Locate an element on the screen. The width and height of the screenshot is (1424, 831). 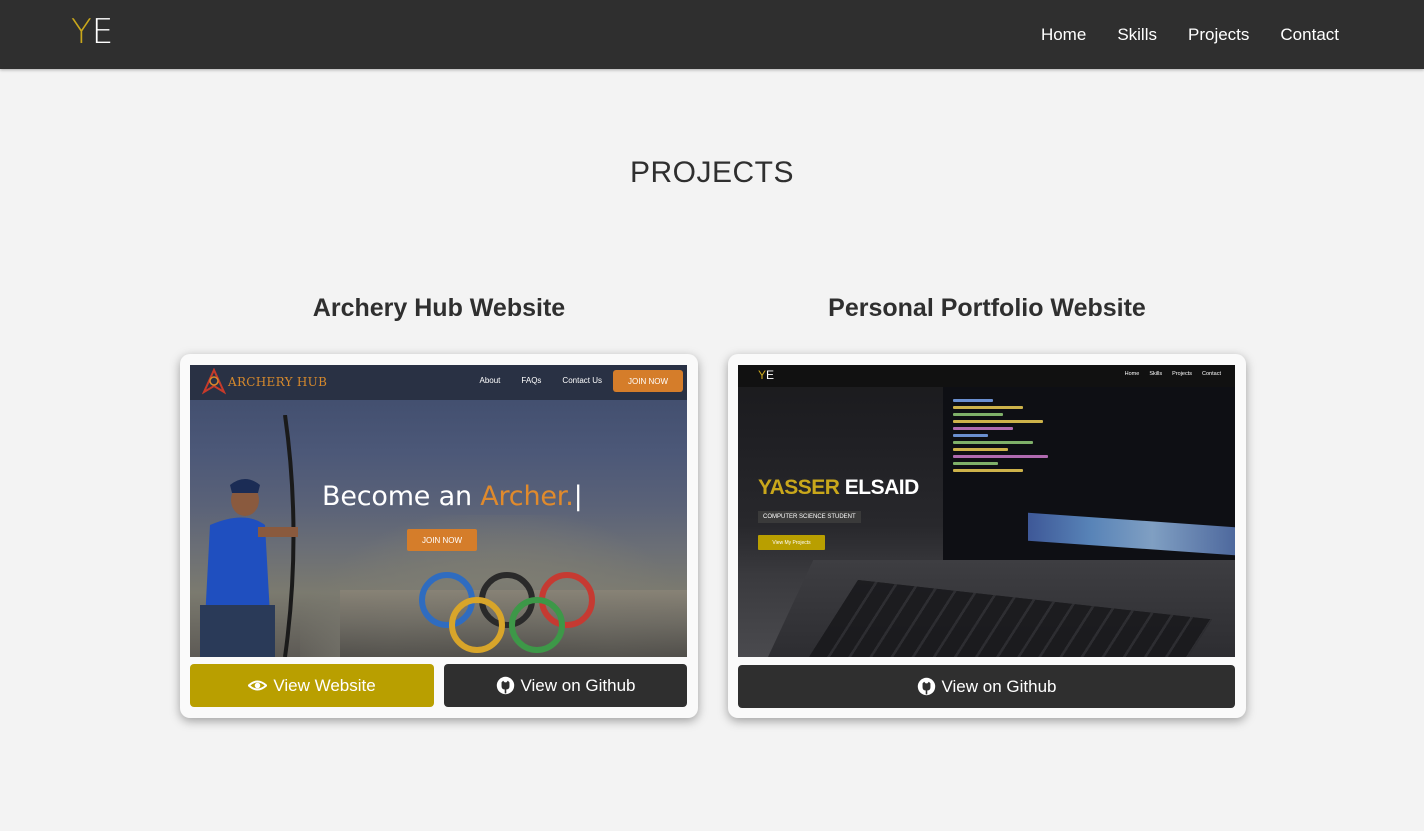
navbar: YE Home Skills Projects Contact is located at coordinates (712, 34).